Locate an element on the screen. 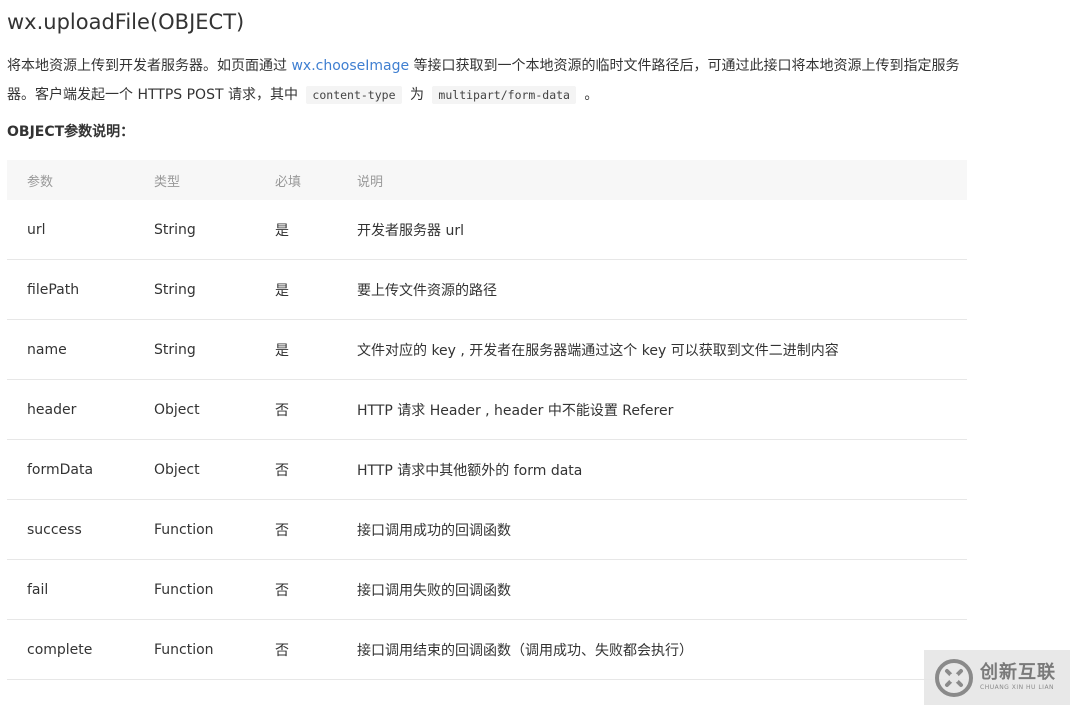 Image resolution: width=1070 pixels, height=705 pixels. brand-name-en: CHUANG XIN HU LIAN is located at coordinates (1017, 687).